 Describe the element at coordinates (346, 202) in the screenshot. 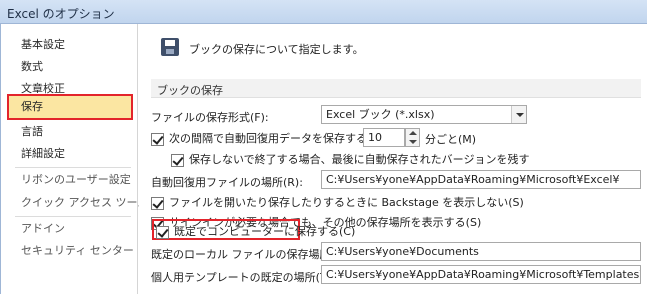

I see `backstage-label: ファイルを開いたり保存したりするときに Backstage を表示しない(S)` at that location.